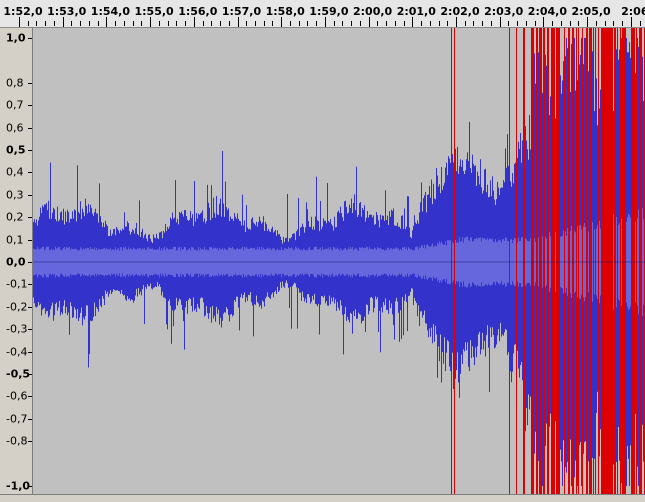 This screenshot has width=645, height=502. What do you see at coordinates (504, 11) in the screenshot?
I see `timeline-label: 2:03,0` at bounding box center [504, 11].